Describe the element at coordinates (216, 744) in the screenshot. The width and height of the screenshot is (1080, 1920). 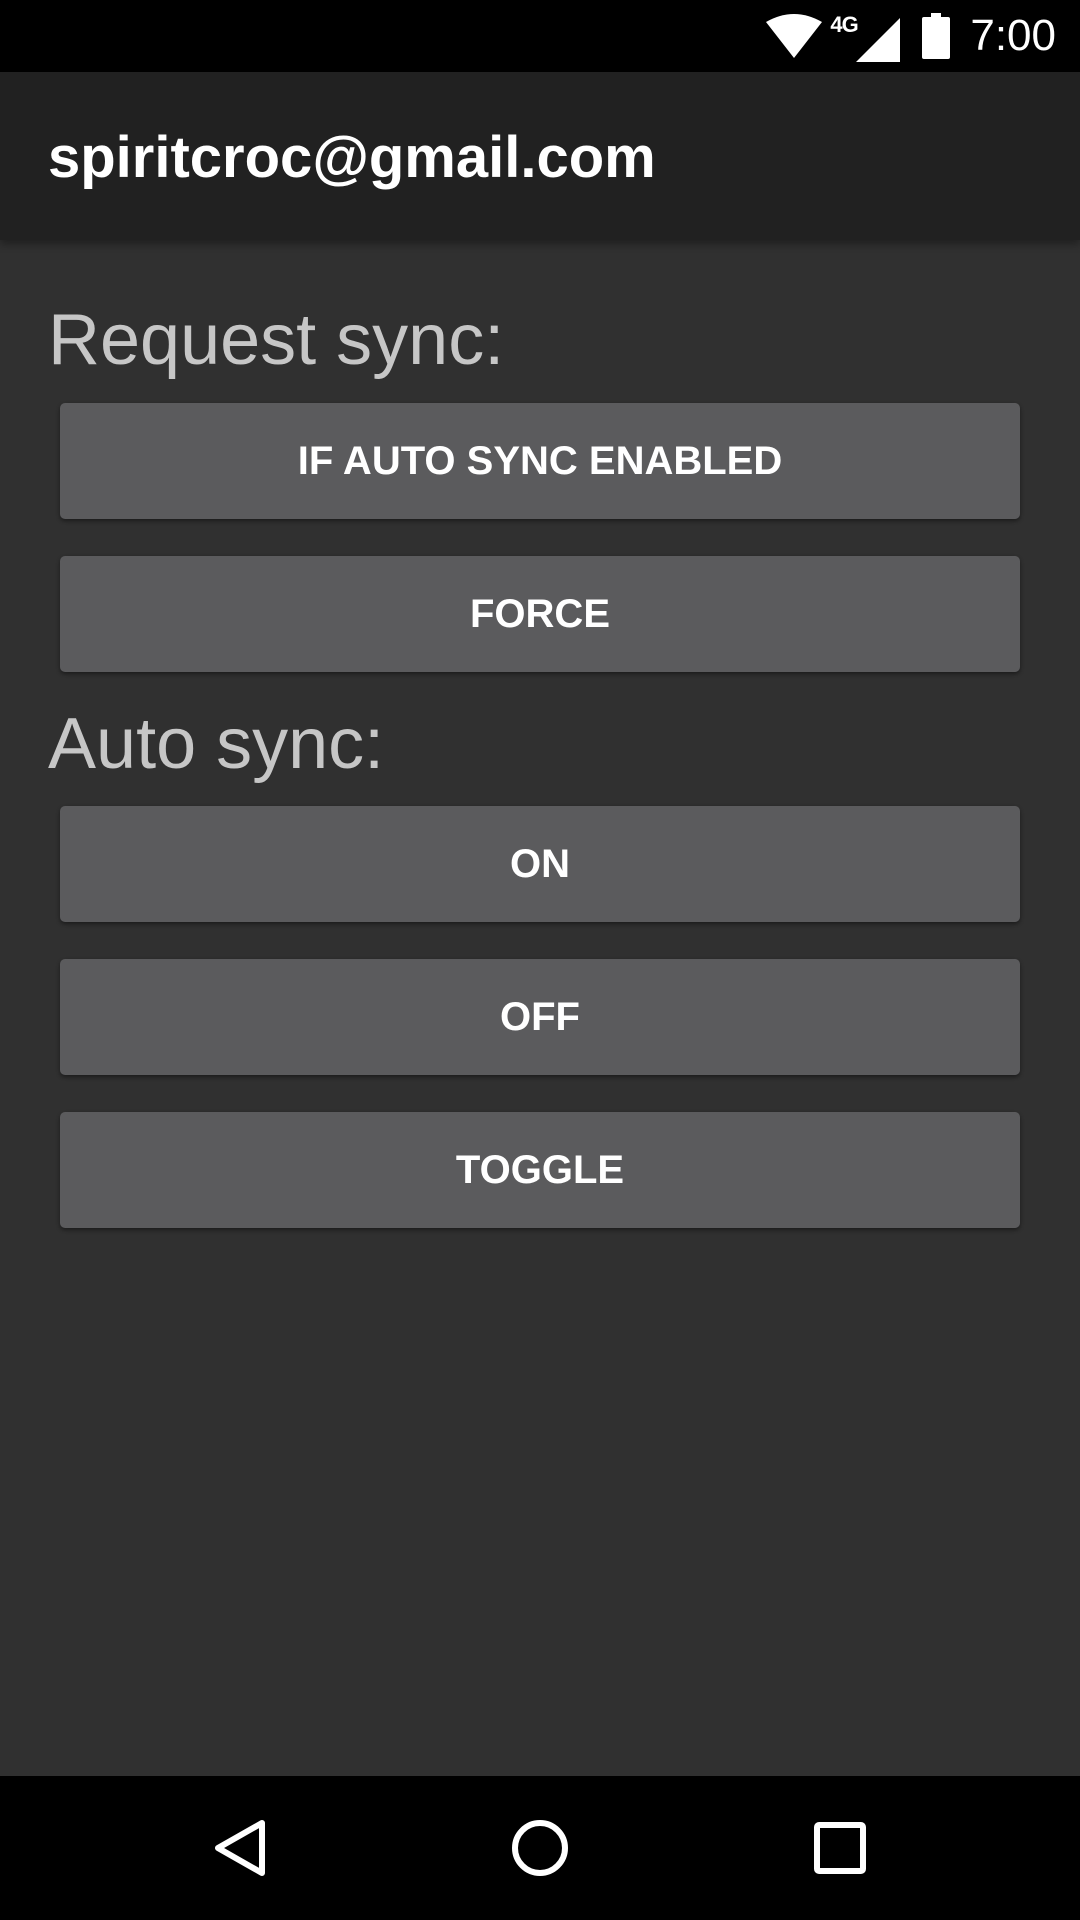
I see `auto-sync-label: Auto sync:` at that location.